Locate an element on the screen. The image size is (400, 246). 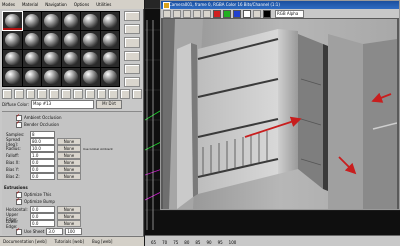
sheet-percent-spinner: 100 is located at coordinates (74, 231).